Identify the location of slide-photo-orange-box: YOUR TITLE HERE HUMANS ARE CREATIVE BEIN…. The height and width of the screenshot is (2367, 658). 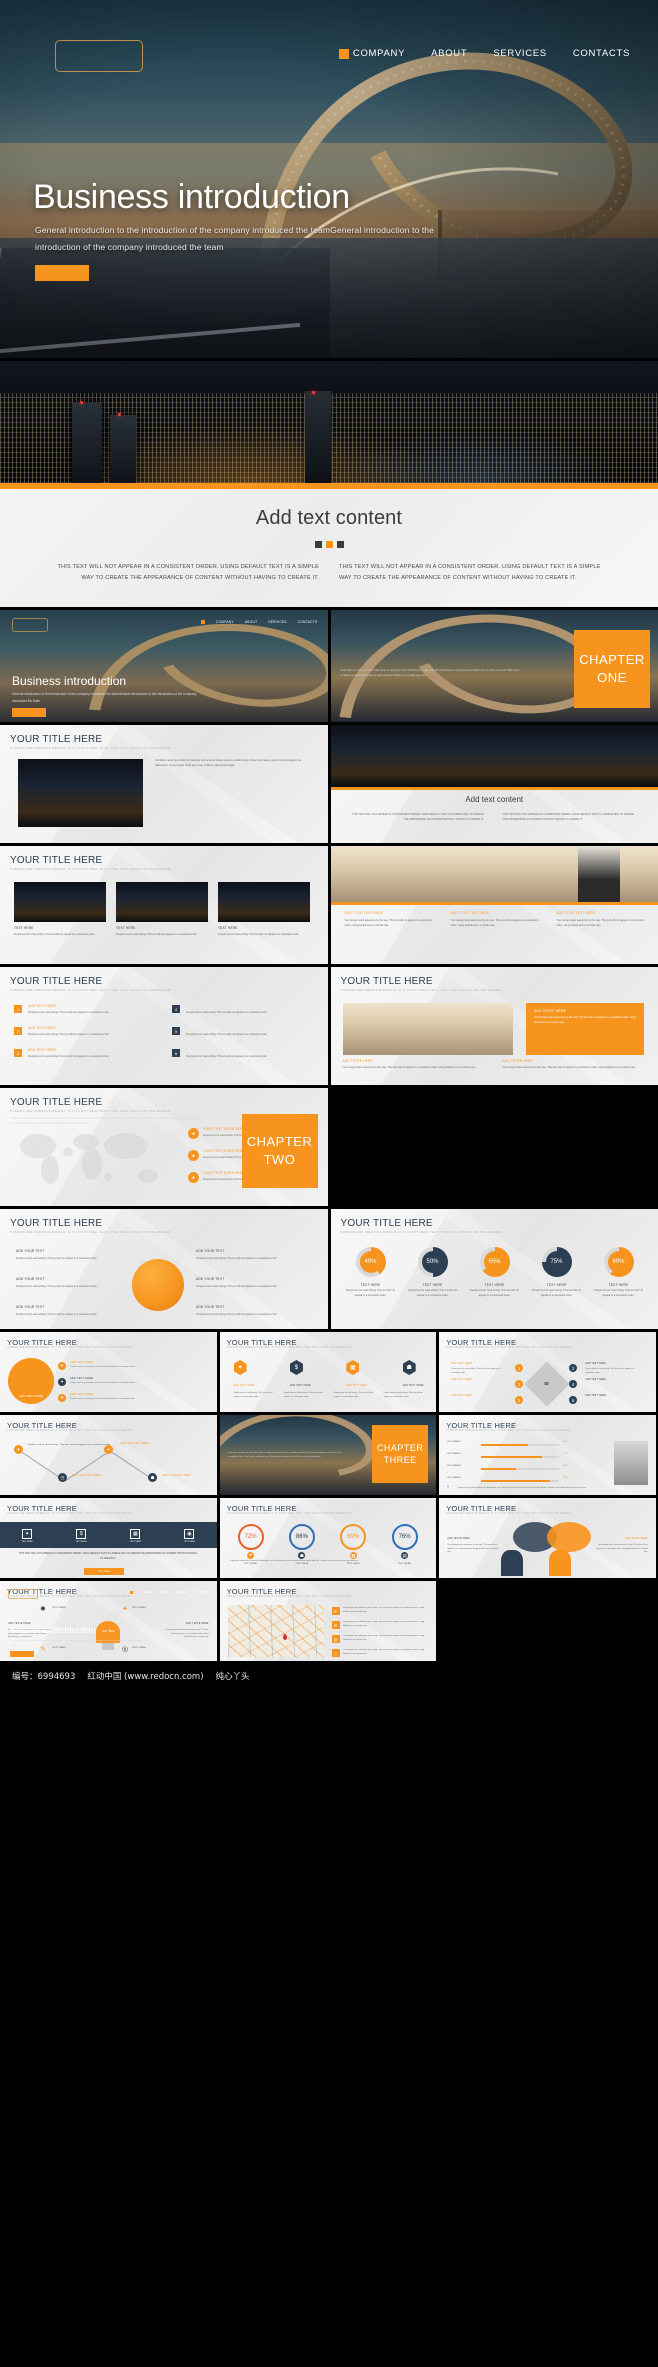
(494, 1026).